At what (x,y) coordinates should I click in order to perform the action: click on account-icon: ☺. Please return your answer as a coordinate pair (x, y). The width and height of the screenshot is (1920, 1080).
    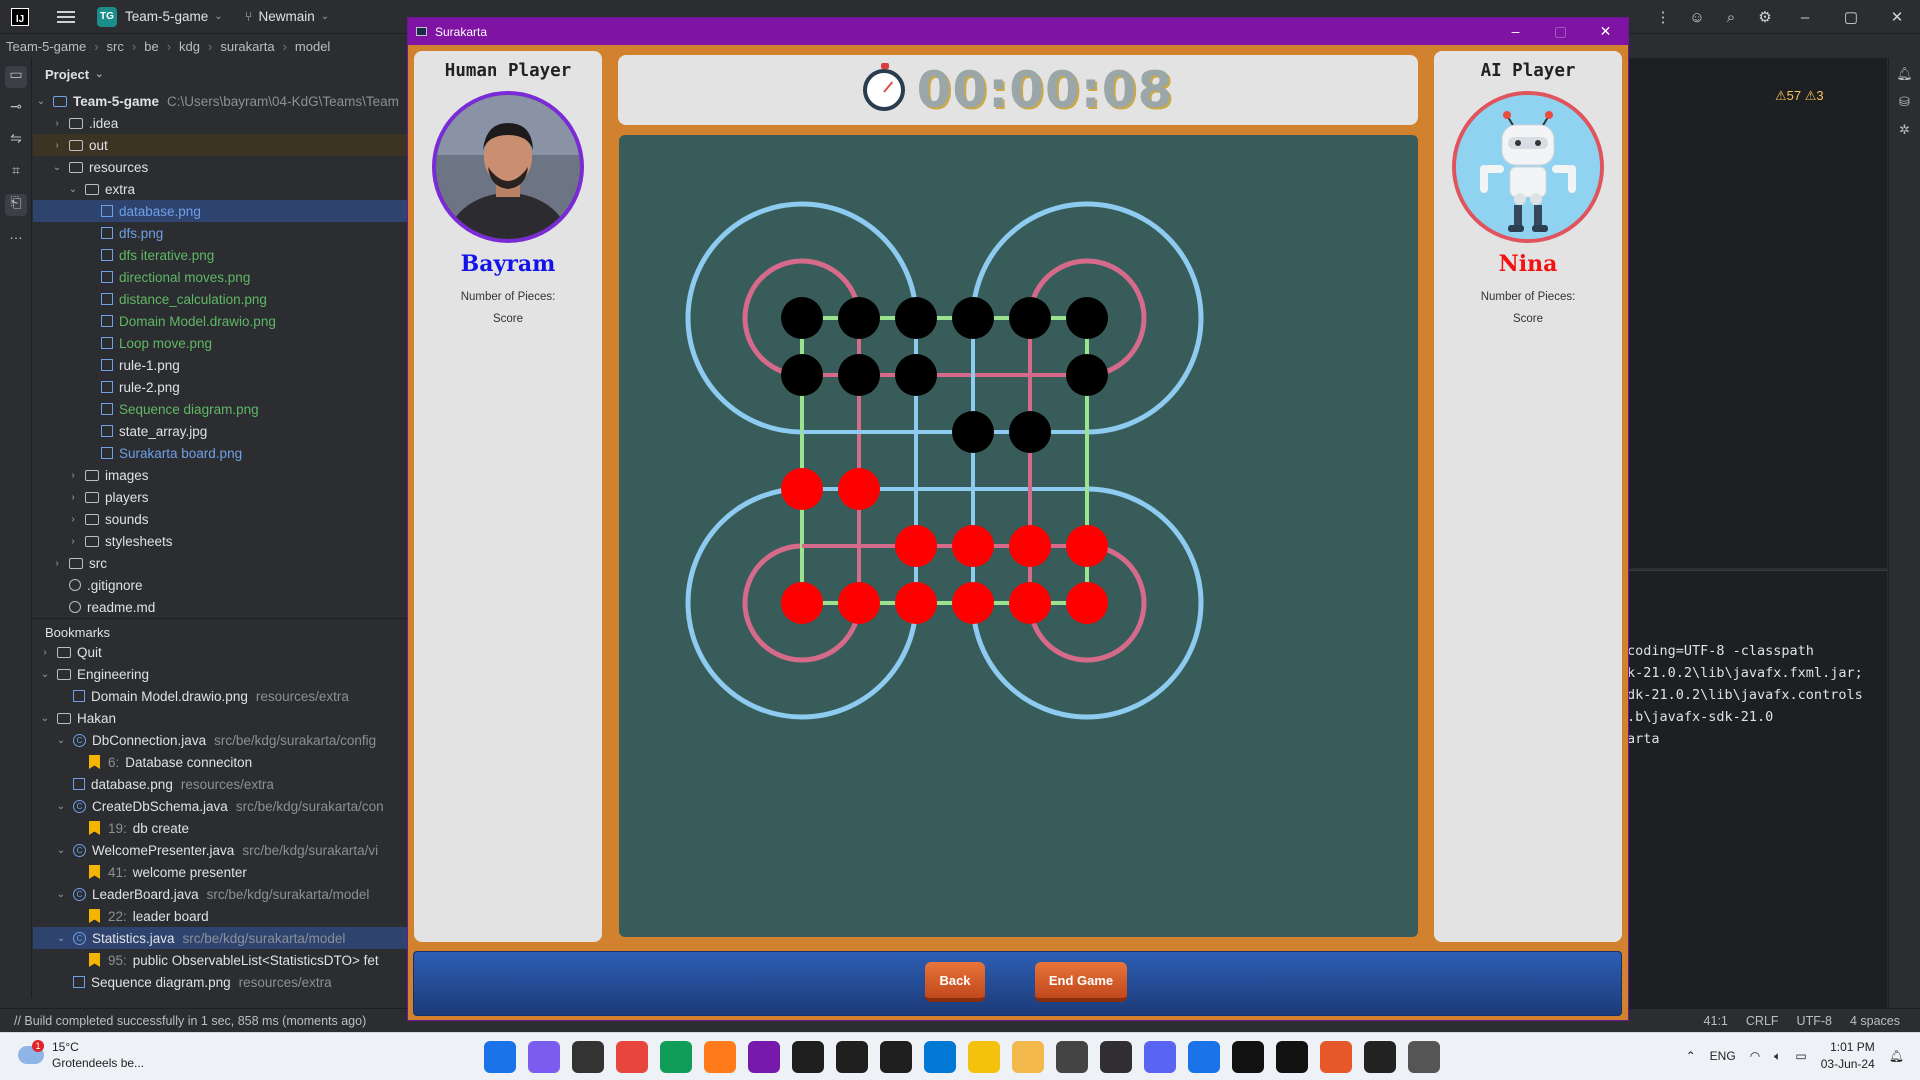
    Looking at the image, I should click on (1697, 17).